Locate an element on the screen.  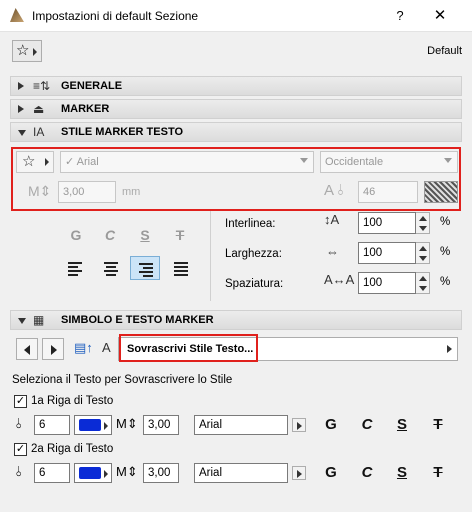
row1-size-field: 3,00 is located at coordinates (161, 425).